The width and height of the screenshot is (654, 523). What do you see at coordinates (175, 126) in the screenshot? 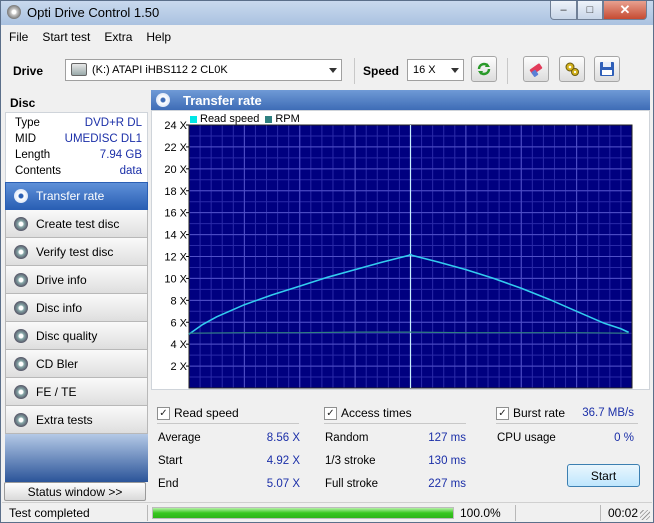
I see `y-tick-label: 24 X` at bounding box center [175, 126].